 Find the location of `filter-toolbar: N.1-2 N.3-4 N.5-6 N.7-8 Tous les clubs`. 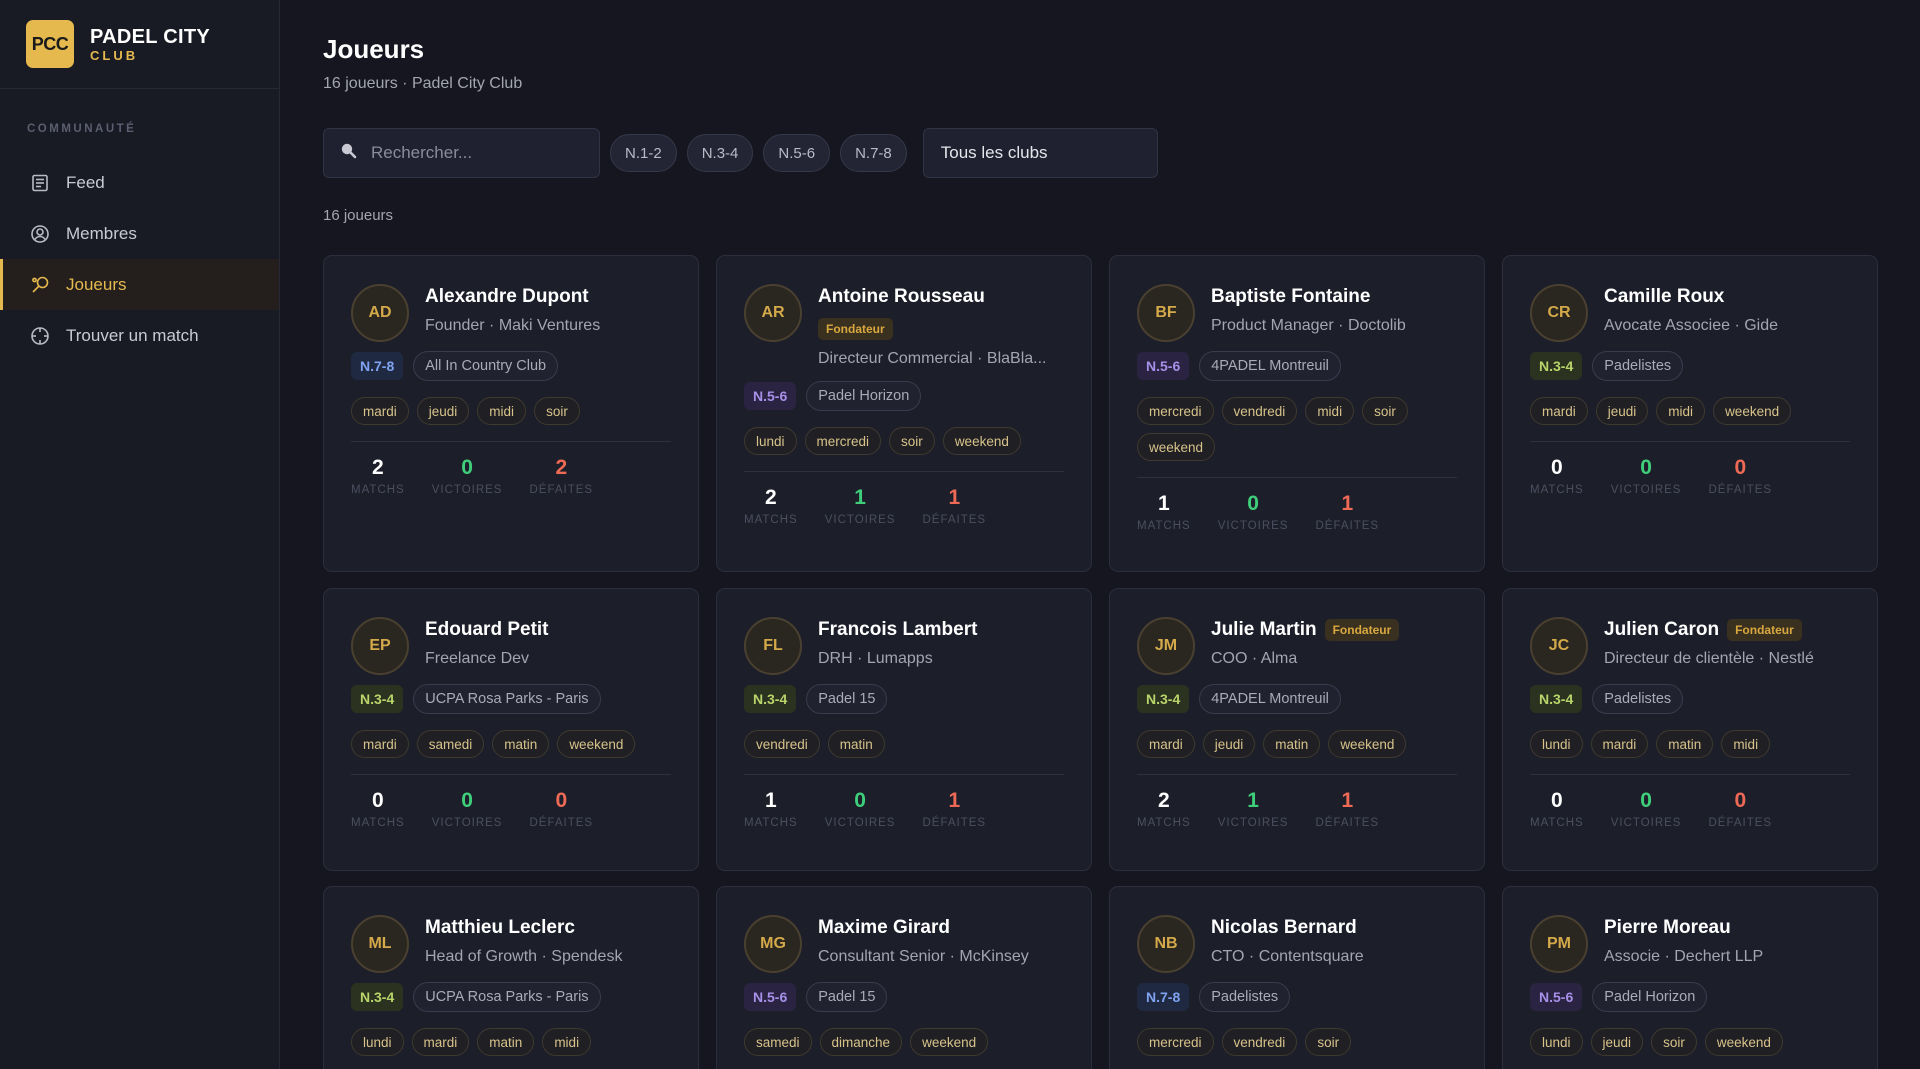

filter-toolbar: N.1-2 N.3-4 N.5-6 N.7-8 Tous les clubs is located at coordinates (740, 153).